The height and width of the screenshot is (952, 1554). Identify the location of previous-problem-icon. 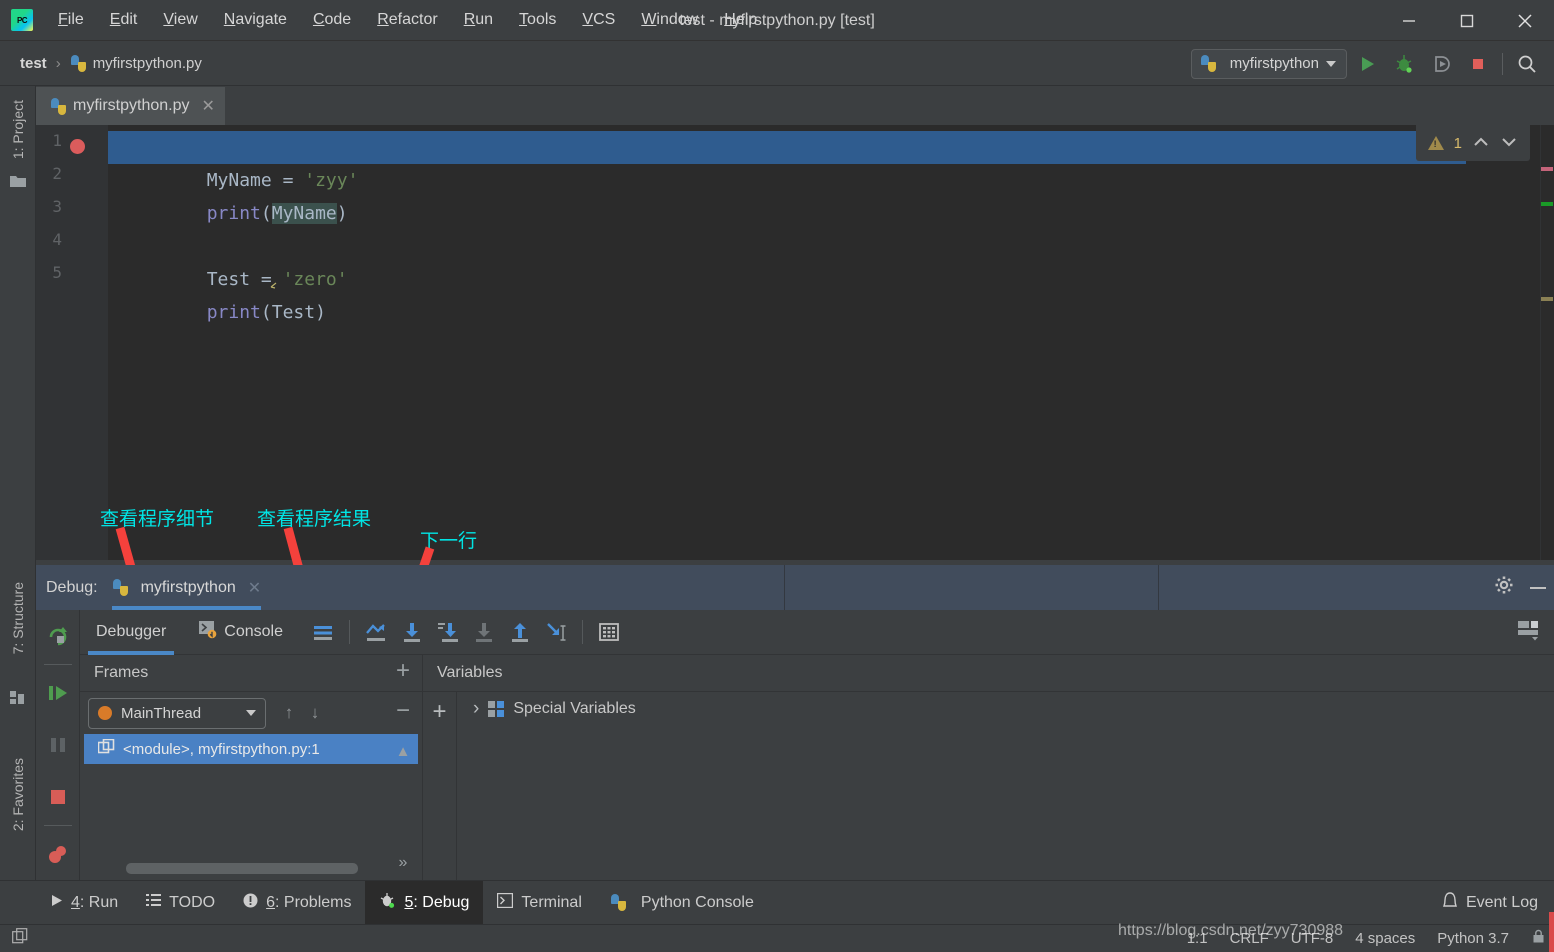
(1481, 143).